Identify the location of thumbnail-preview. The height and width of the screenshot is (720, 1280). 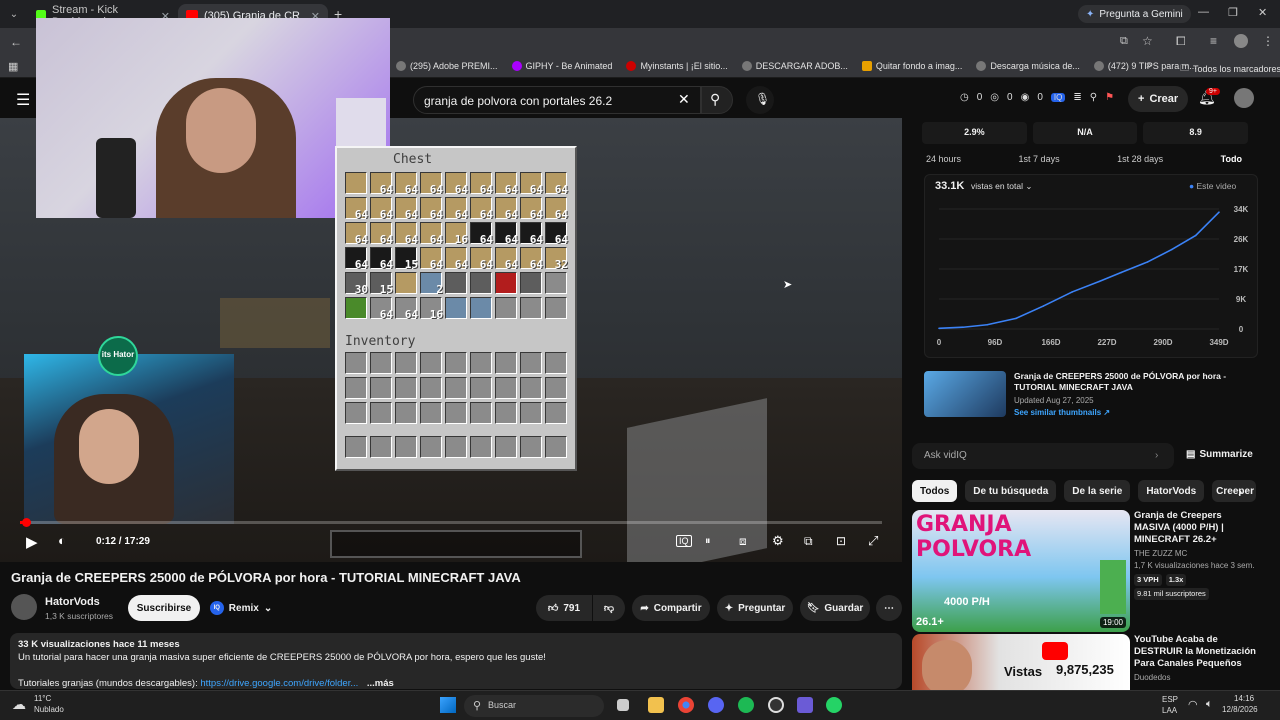
(965, 394).